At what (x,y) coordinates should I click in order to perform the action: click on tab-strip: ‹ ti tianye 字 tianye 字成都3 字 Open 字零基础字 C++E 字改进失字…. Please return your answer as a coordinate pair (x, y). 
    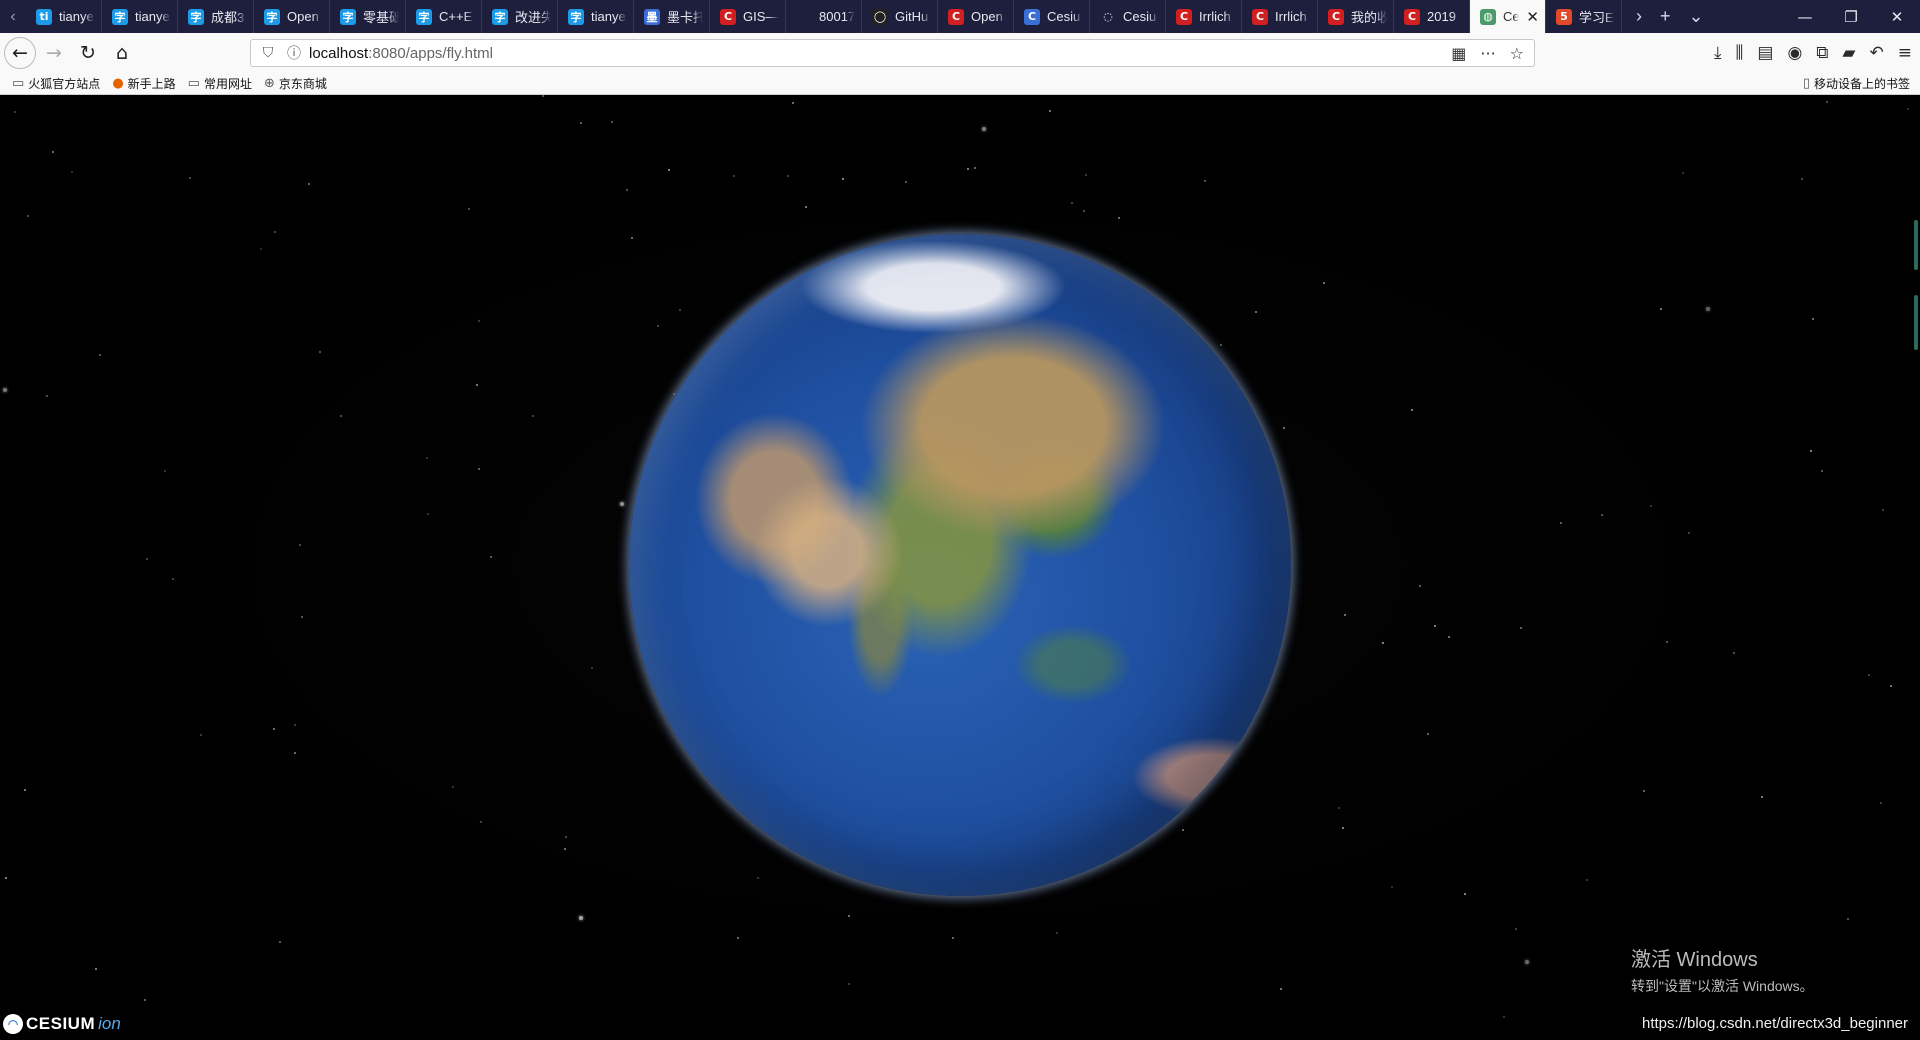
    Looking at the image, I should click on (960, 16).